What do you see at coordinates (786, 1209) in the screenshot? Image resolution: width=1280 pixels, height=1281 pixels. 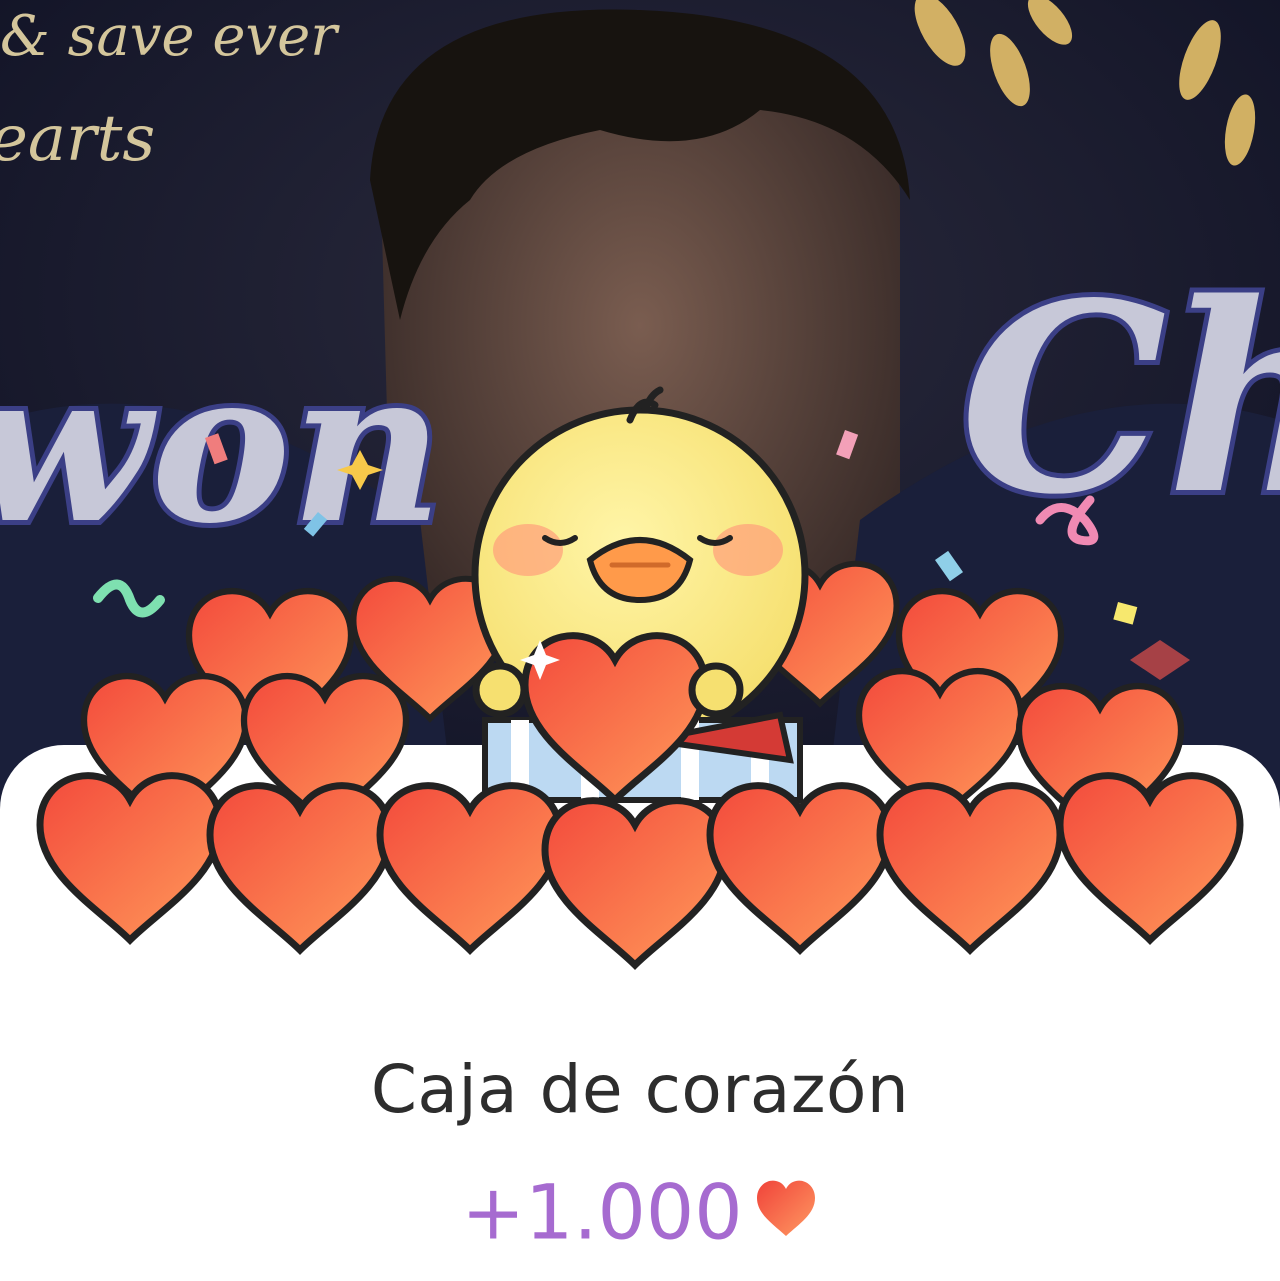 I see `heart-icon` at bounding box center [786, 1209].